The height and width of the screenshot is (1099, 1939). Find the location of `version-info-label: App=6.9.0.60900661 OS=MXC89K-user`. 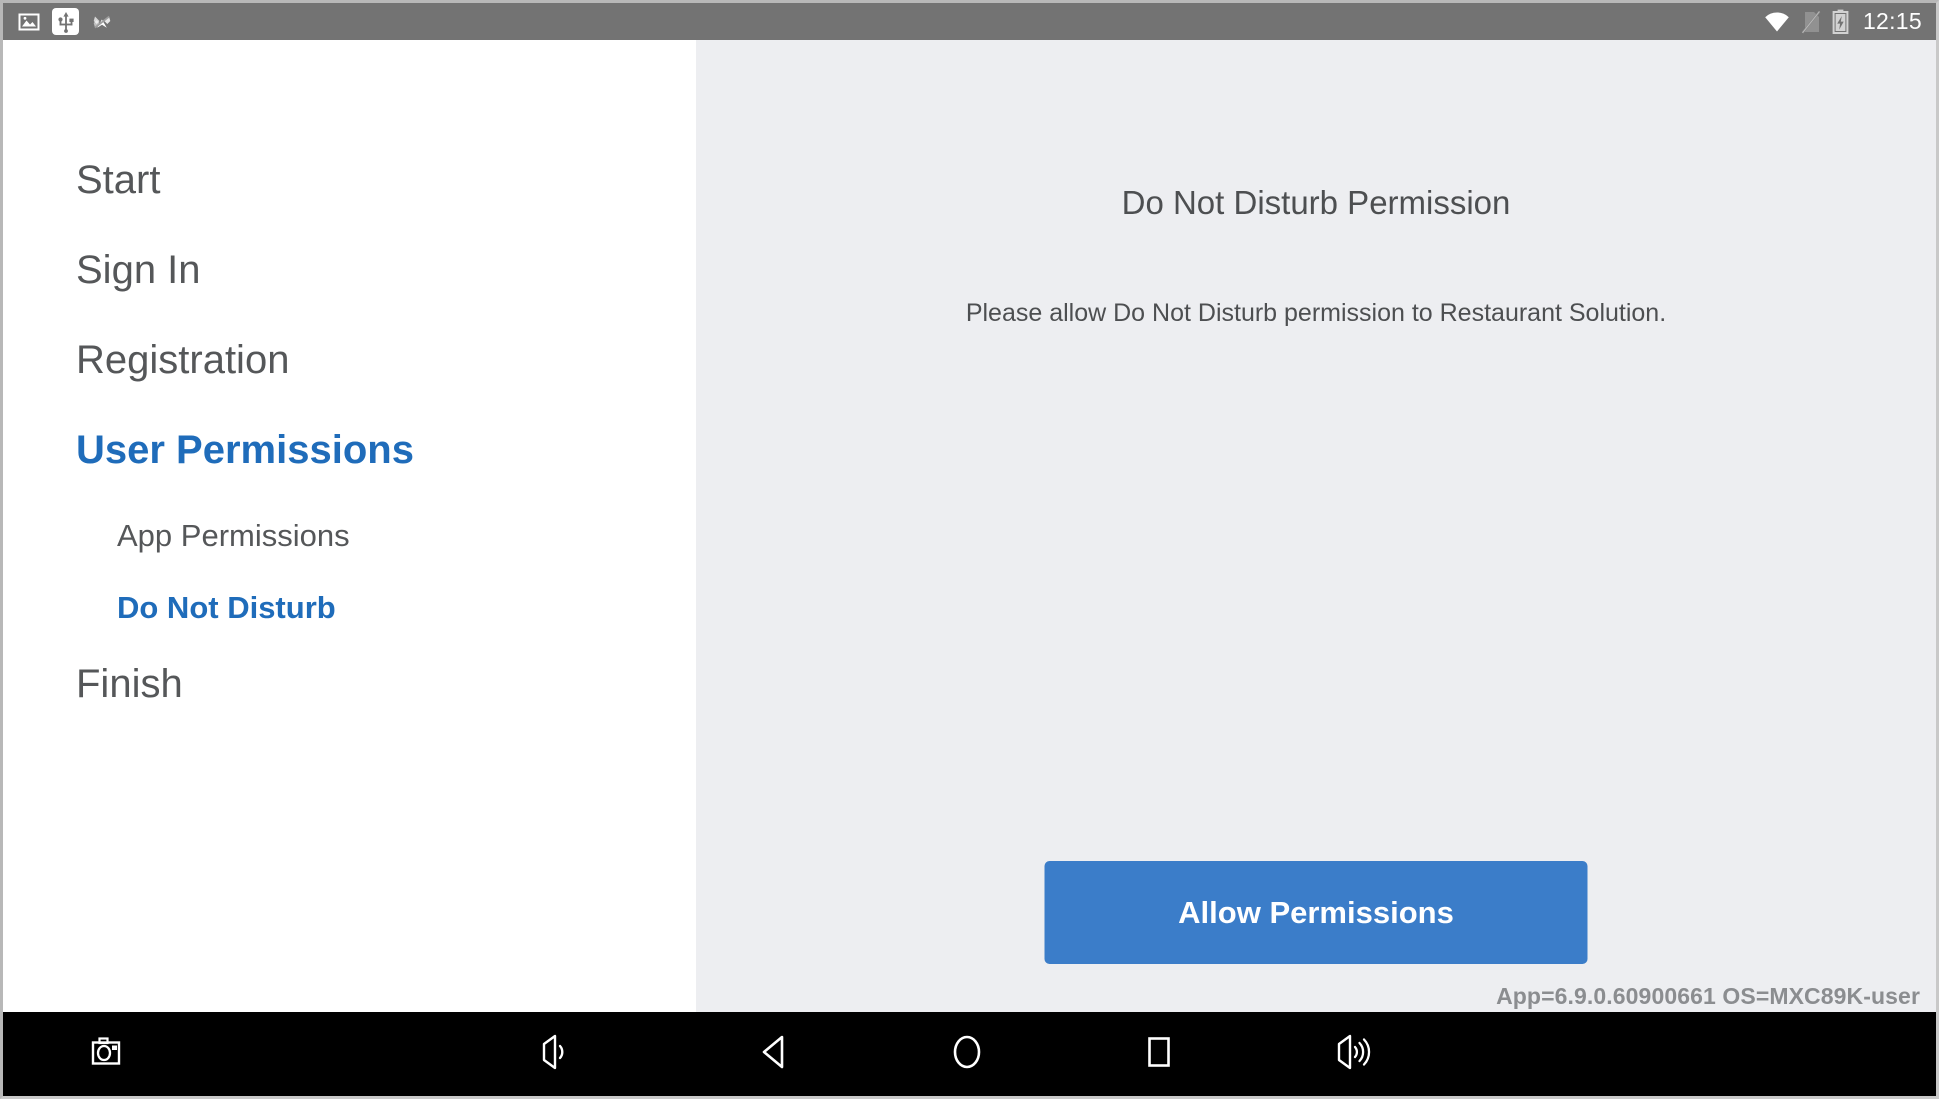

version-info-label: App=6.9.0.60900661 OS=MXC89K-user is located at coordinates (1708, 996).